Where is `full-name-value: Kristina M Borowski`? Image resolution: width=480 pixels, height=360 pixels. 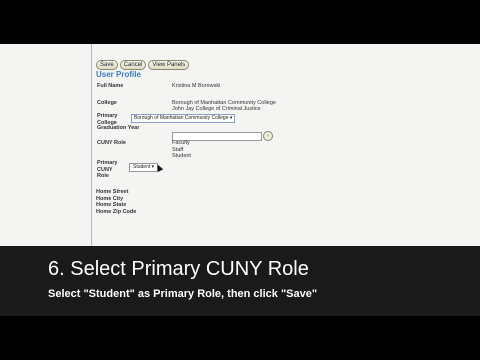 full-name-value: Kristina M Borowski is located at coordinates (196, 86).